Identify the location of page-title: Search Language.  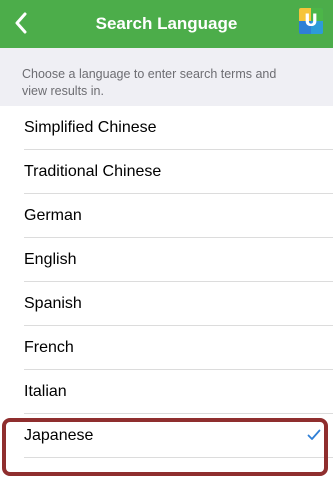
(166, 23).